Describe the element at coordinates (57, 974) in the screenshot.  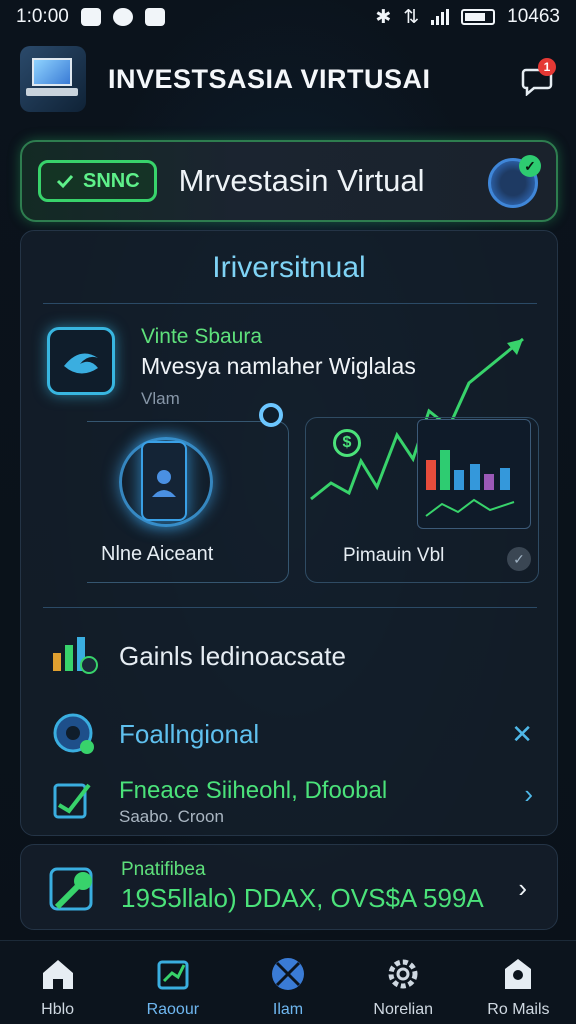
I see `home-icon` at that location.